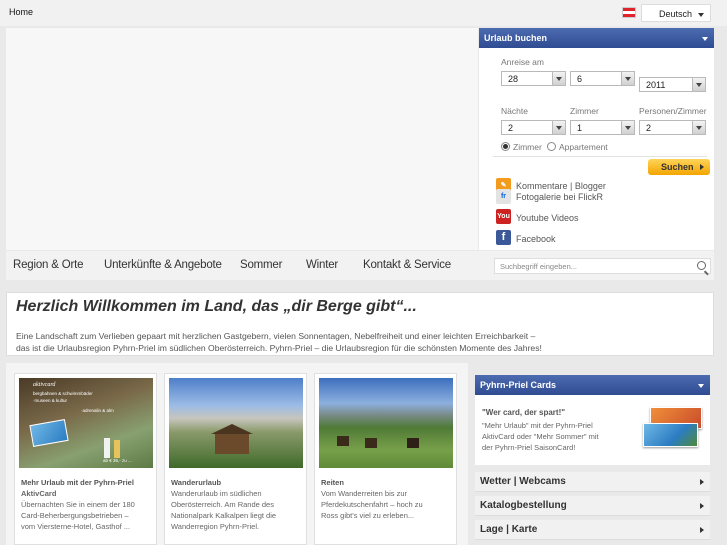 This screenshot has height=545, width=727. Describe the element at coordinates (232, 443) in the screenshot. I see `alpine-hut-graphic` at that location.